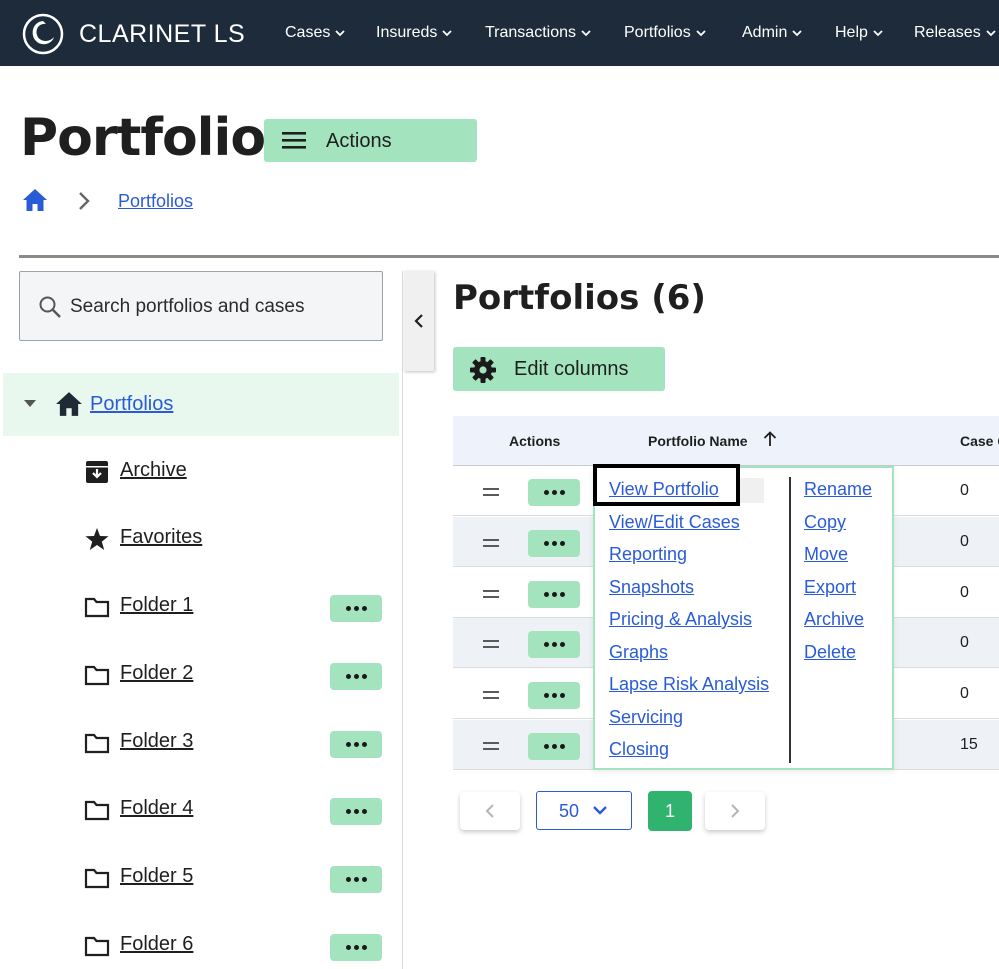  What do you see at coordinates (157, 741) in the screenshot?
I see `sidebar-item-label: Folder 3` at bounding box center [157, 741].